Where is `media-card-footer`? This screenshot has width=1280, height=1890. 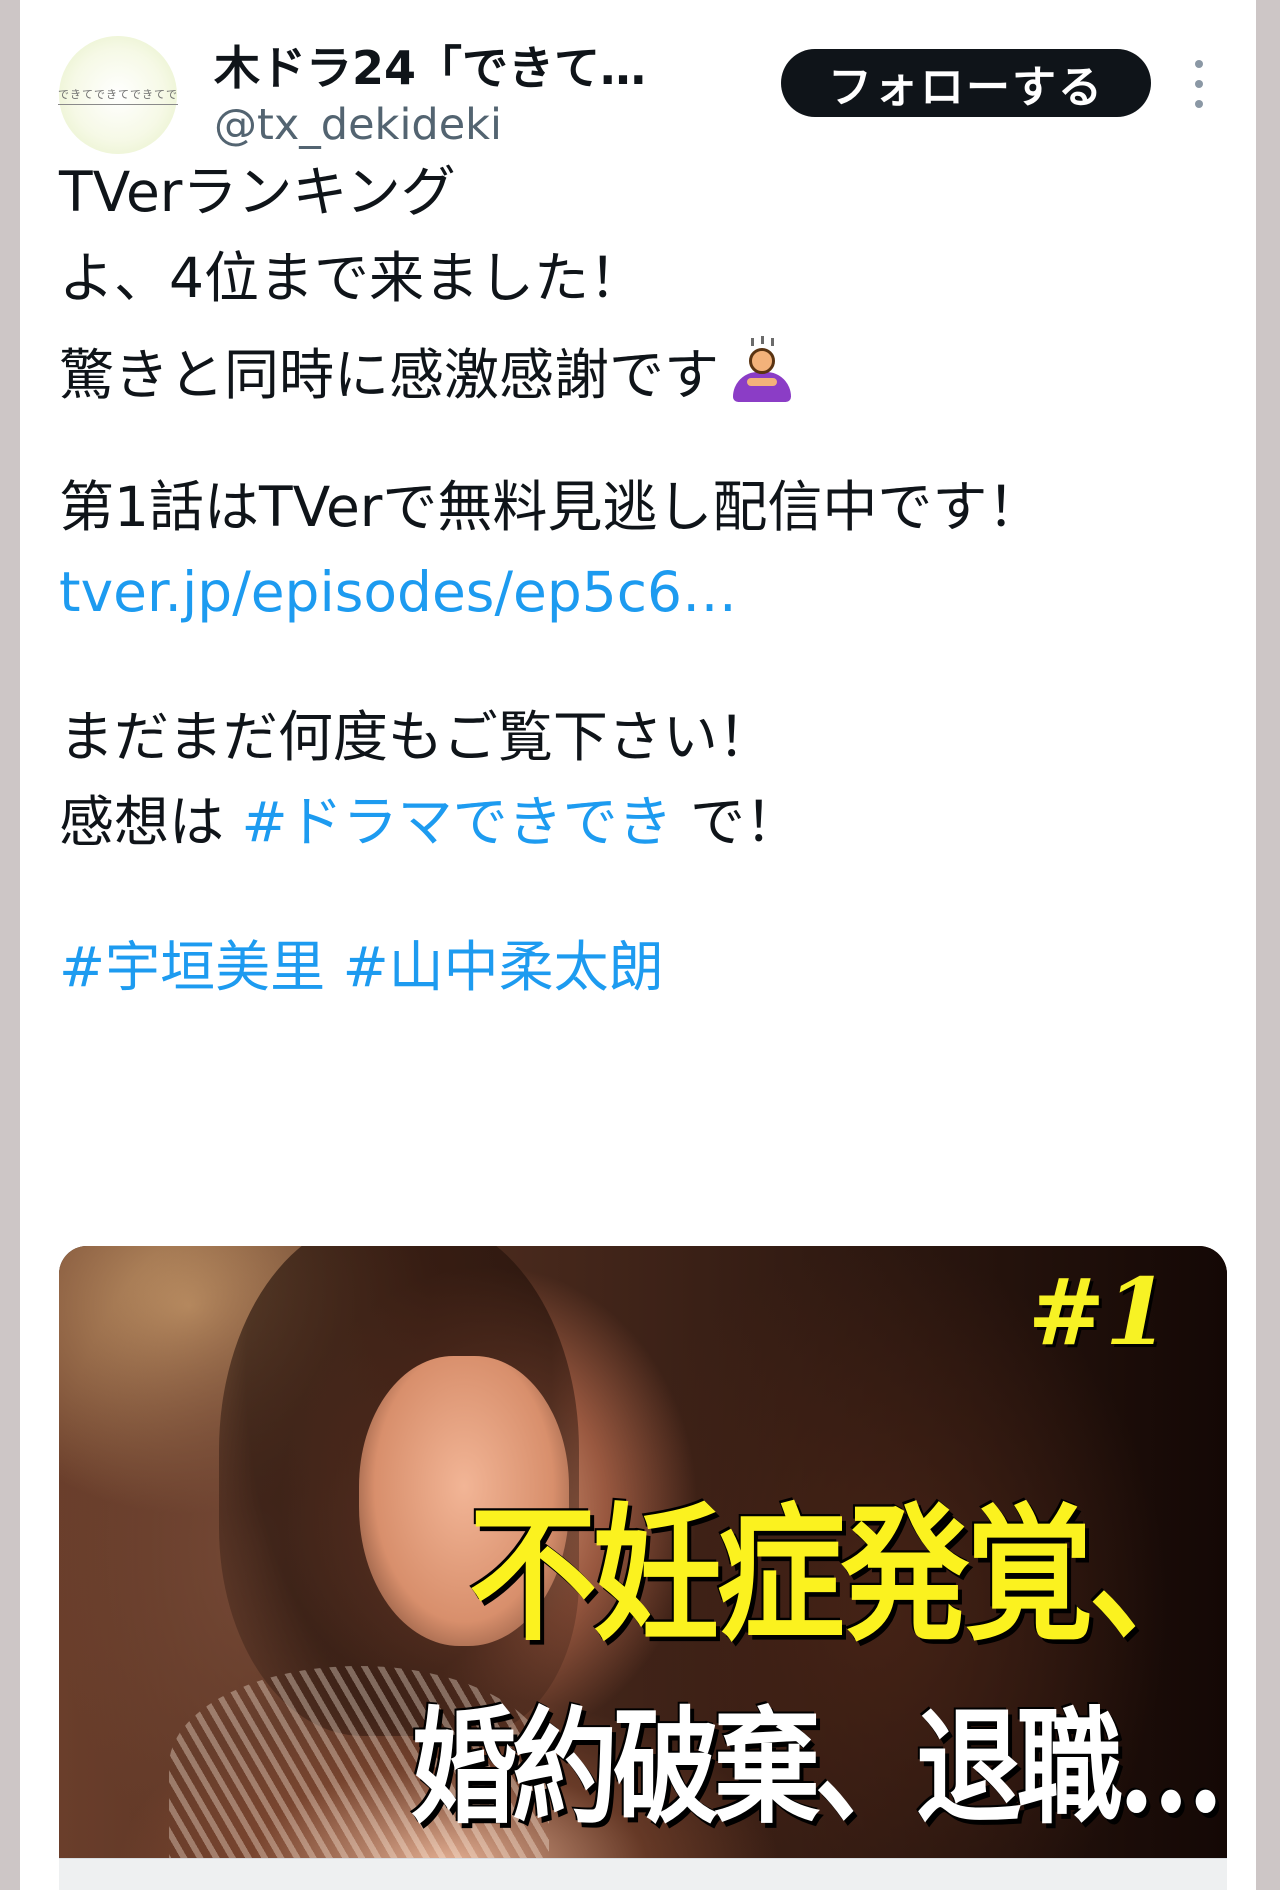
media-card-footer is located at coordinates (643, 1874).